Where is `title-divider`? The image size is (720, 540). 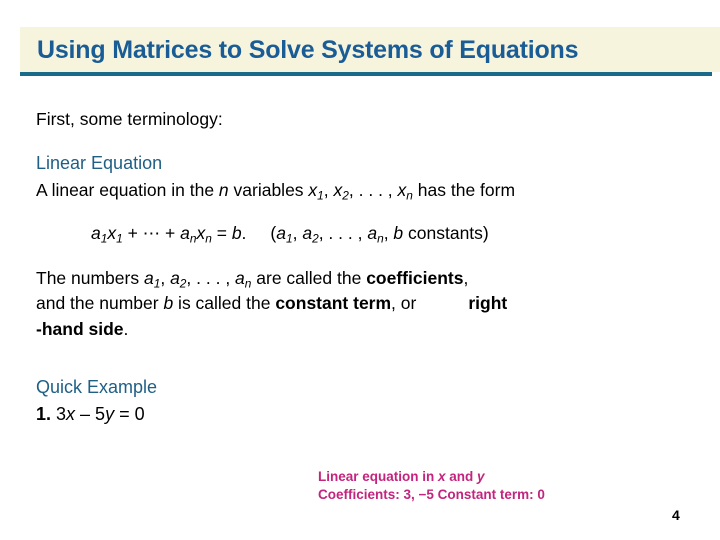 title-divider is located at coordinates (366, 74).